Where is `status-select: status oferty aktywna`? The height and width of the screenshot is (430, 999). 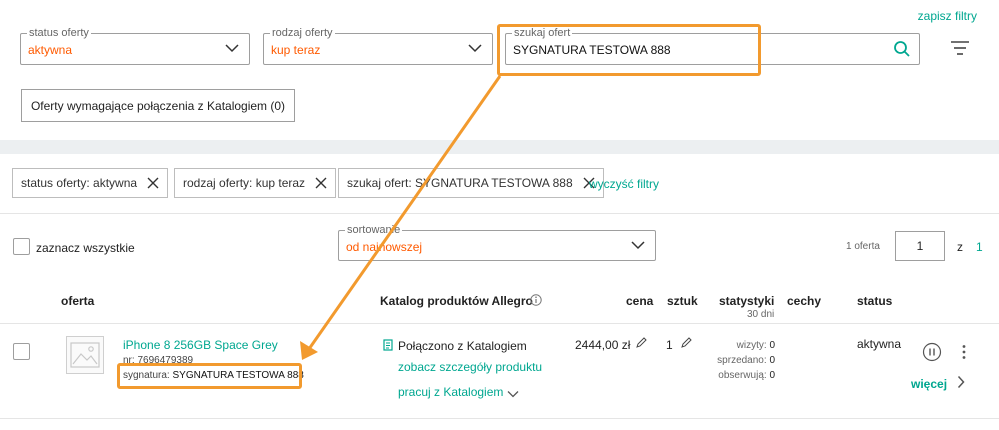 status-select: status oferty aktywna is located at coordinates (135, 45).